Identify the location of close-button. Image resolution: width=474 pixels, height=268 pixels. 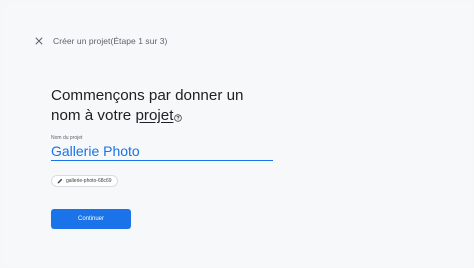
(39, 41).